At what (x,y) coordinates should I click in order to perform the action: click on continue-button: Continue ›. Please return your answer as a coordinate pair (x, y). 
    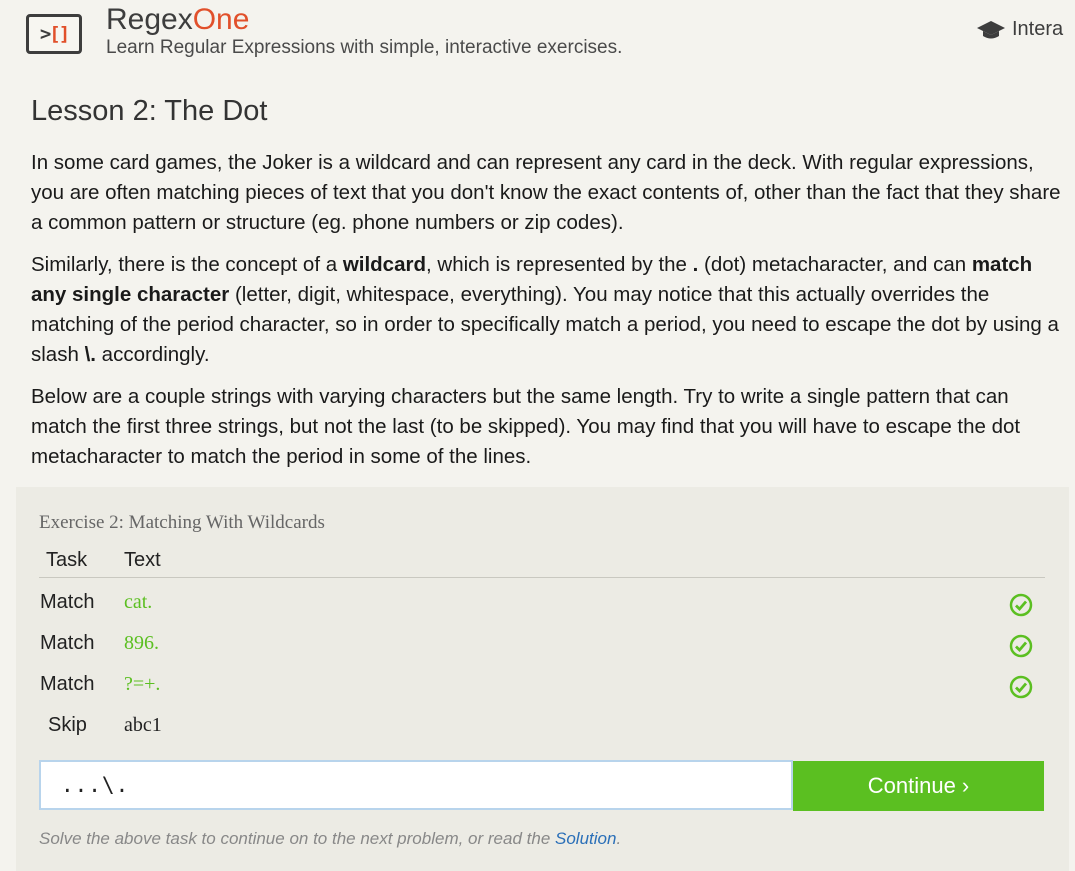
    Looking at the image, I should click on (918, 786).